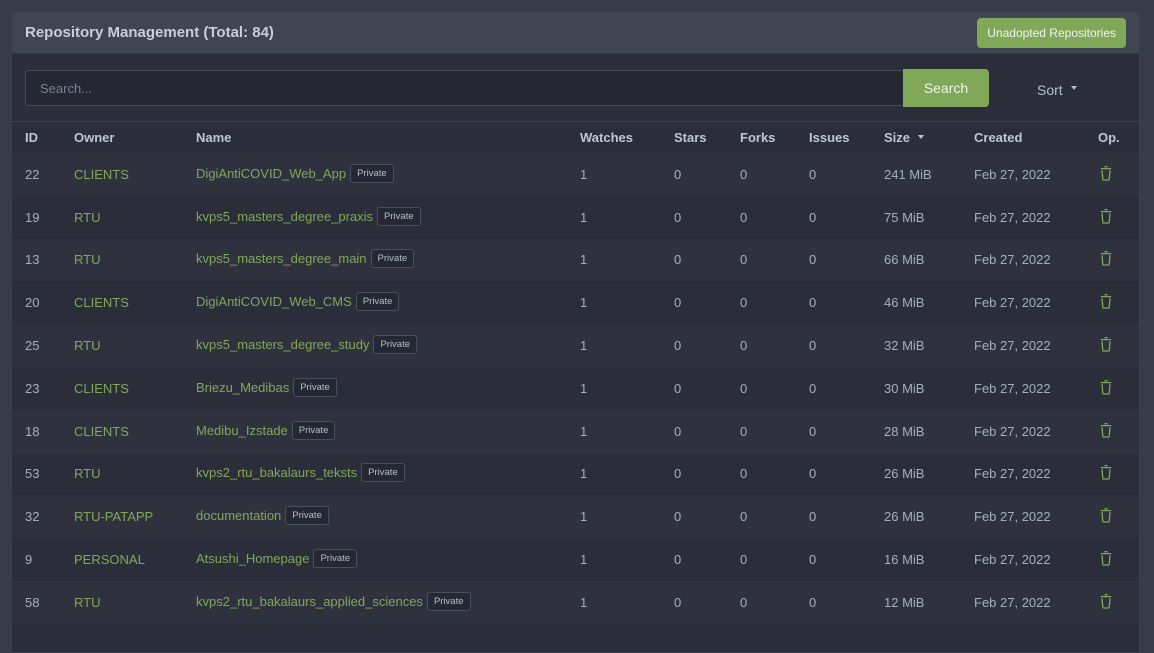 This screenshot has width=1154, height=653. Describe the element at coordinates (946, 88) in the screenshot. I see `search-button: Search` at that location.